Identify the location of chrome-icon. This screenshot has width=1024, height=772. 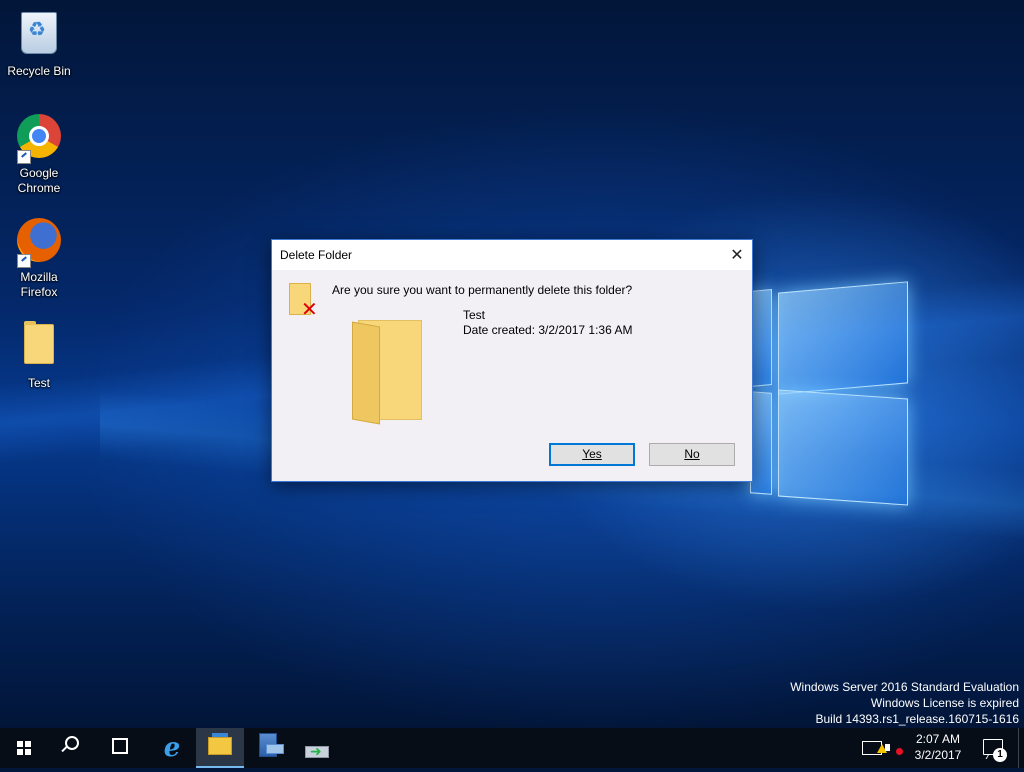
(39, 139).